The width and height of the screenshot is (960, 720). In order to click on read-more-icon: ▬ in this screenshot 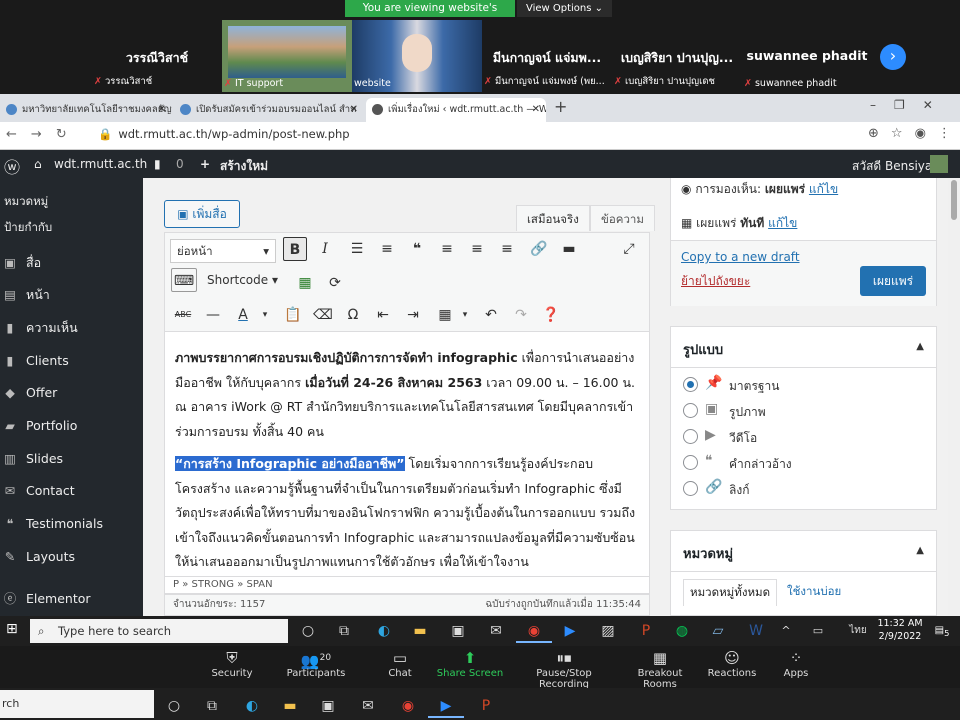, I will do `click(569, 249)`.